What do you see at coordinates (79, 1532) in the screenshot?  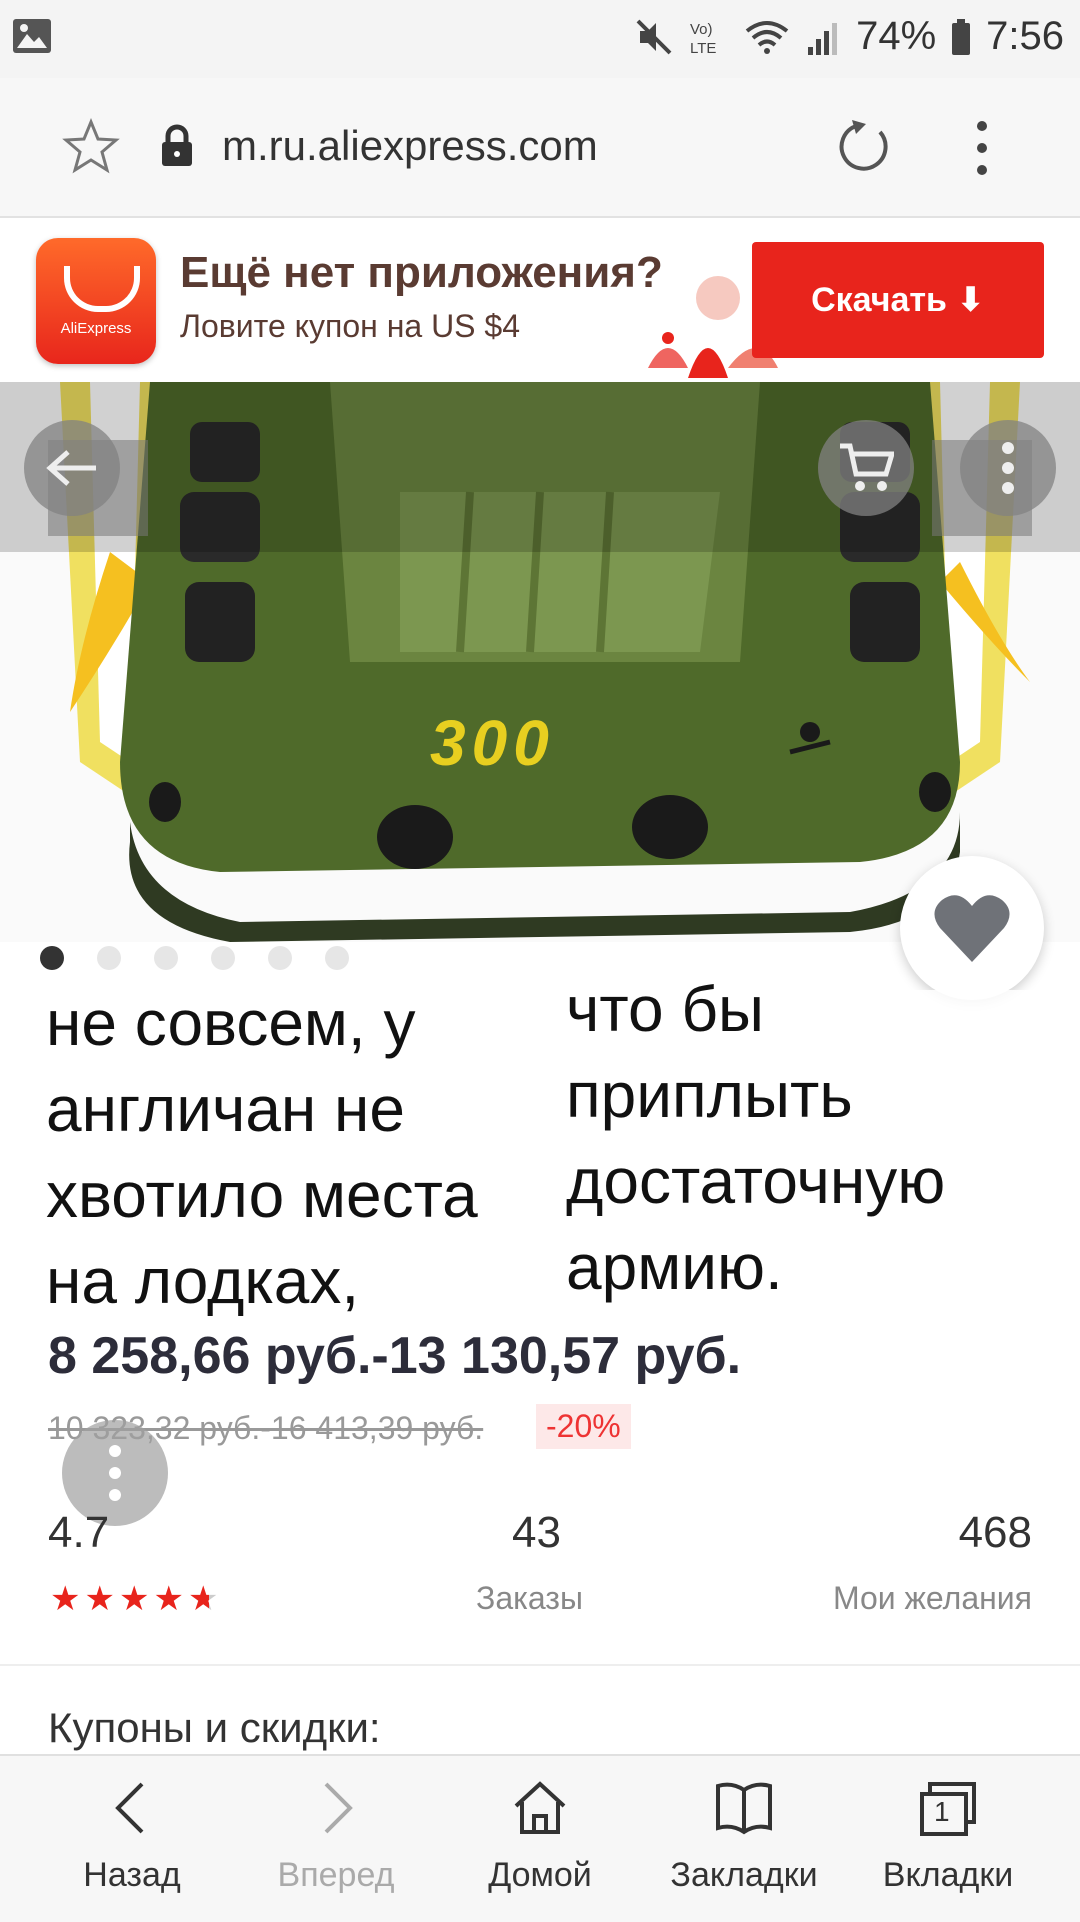 I see `rating-value: 4.7` at bounding box center [79, 1532].